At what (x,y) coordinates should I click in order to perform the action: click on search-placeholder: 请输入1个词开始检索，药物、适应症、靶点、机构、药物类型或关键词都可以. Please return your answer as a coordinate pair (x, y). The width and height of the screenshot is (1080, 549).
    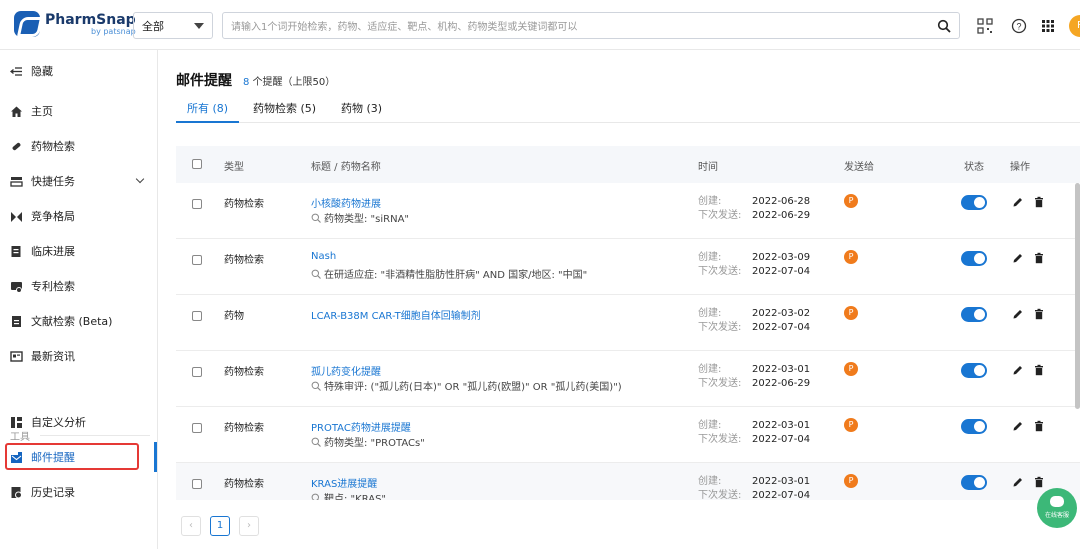
    Looking at the image, I should click on (404, 27).